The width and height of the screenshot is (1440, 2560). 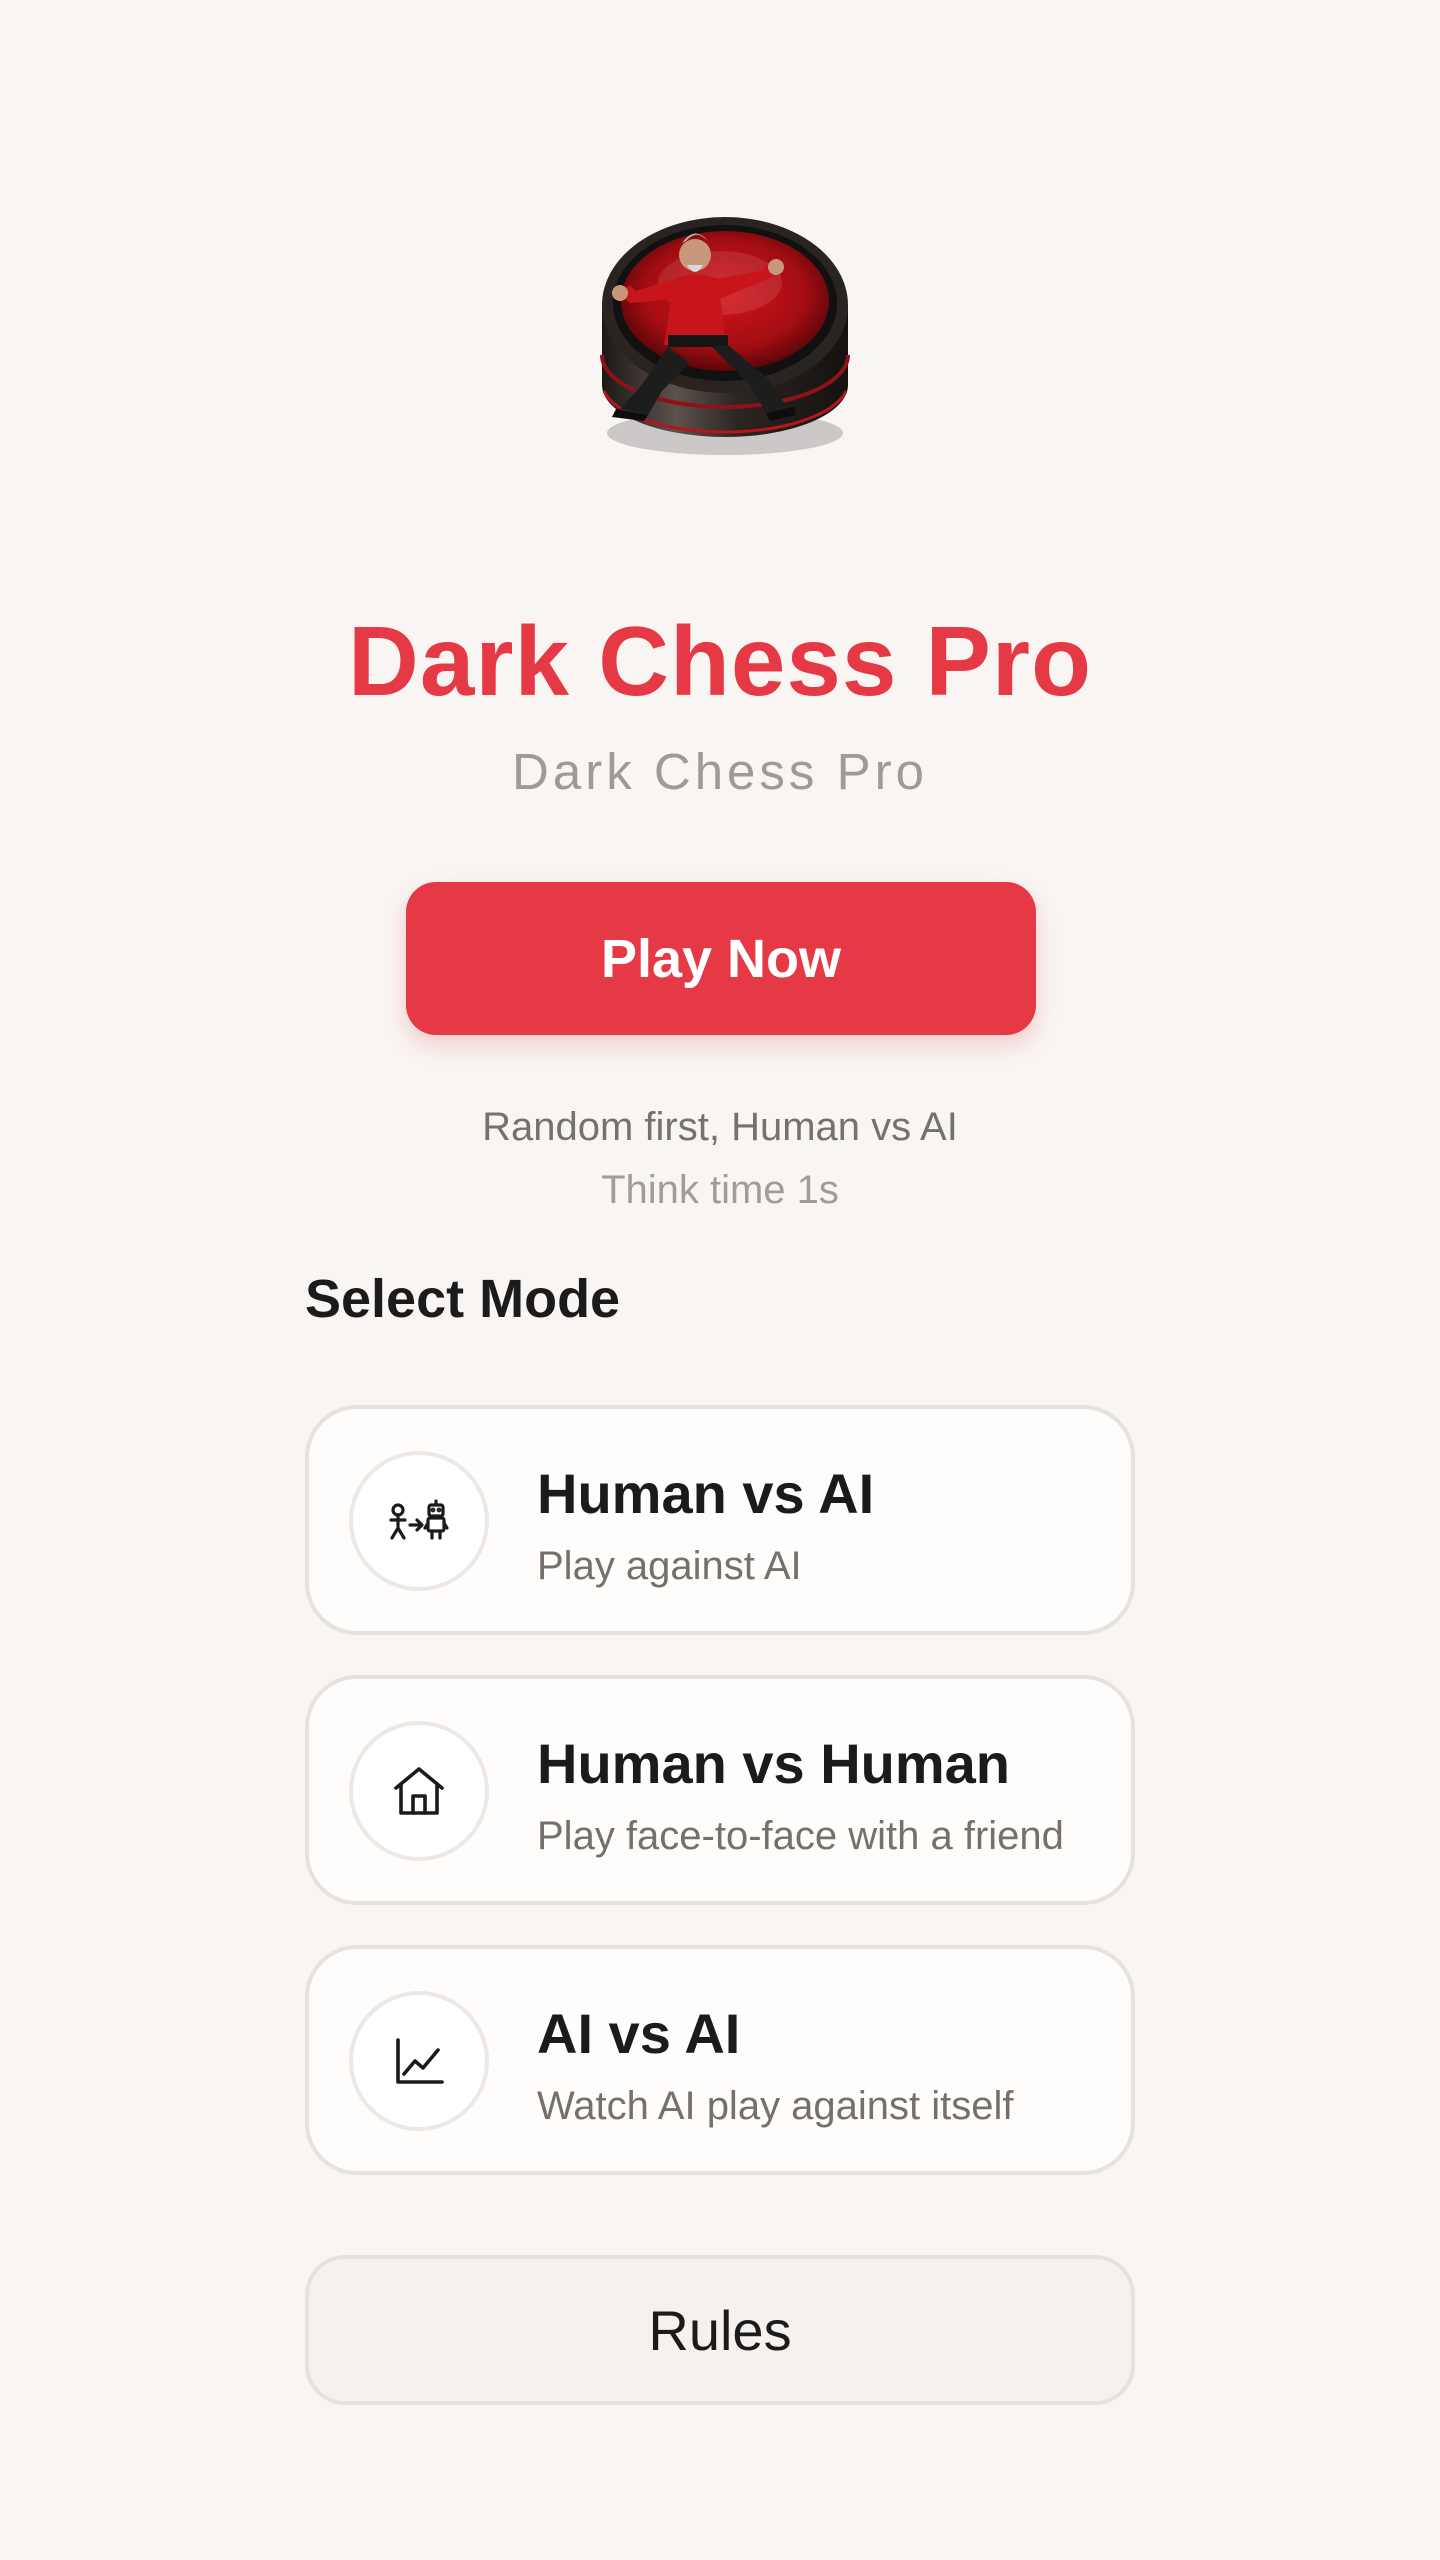 I want to click on mode-description: Play against AI, so click(x=669, y=1566).